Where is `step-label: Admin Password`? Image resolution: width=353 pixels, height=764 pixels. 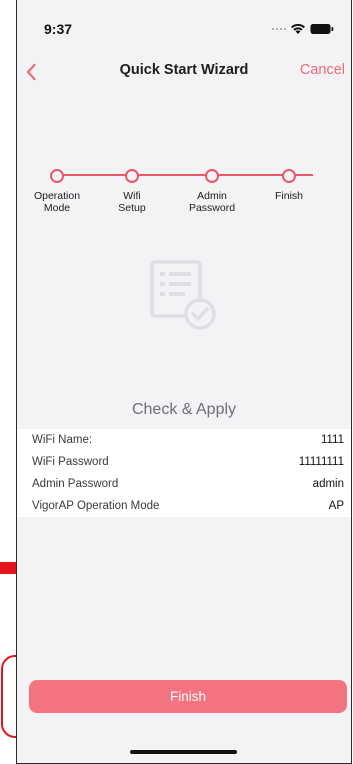 step-label: Admin Password is located at coordinates (212, 202).